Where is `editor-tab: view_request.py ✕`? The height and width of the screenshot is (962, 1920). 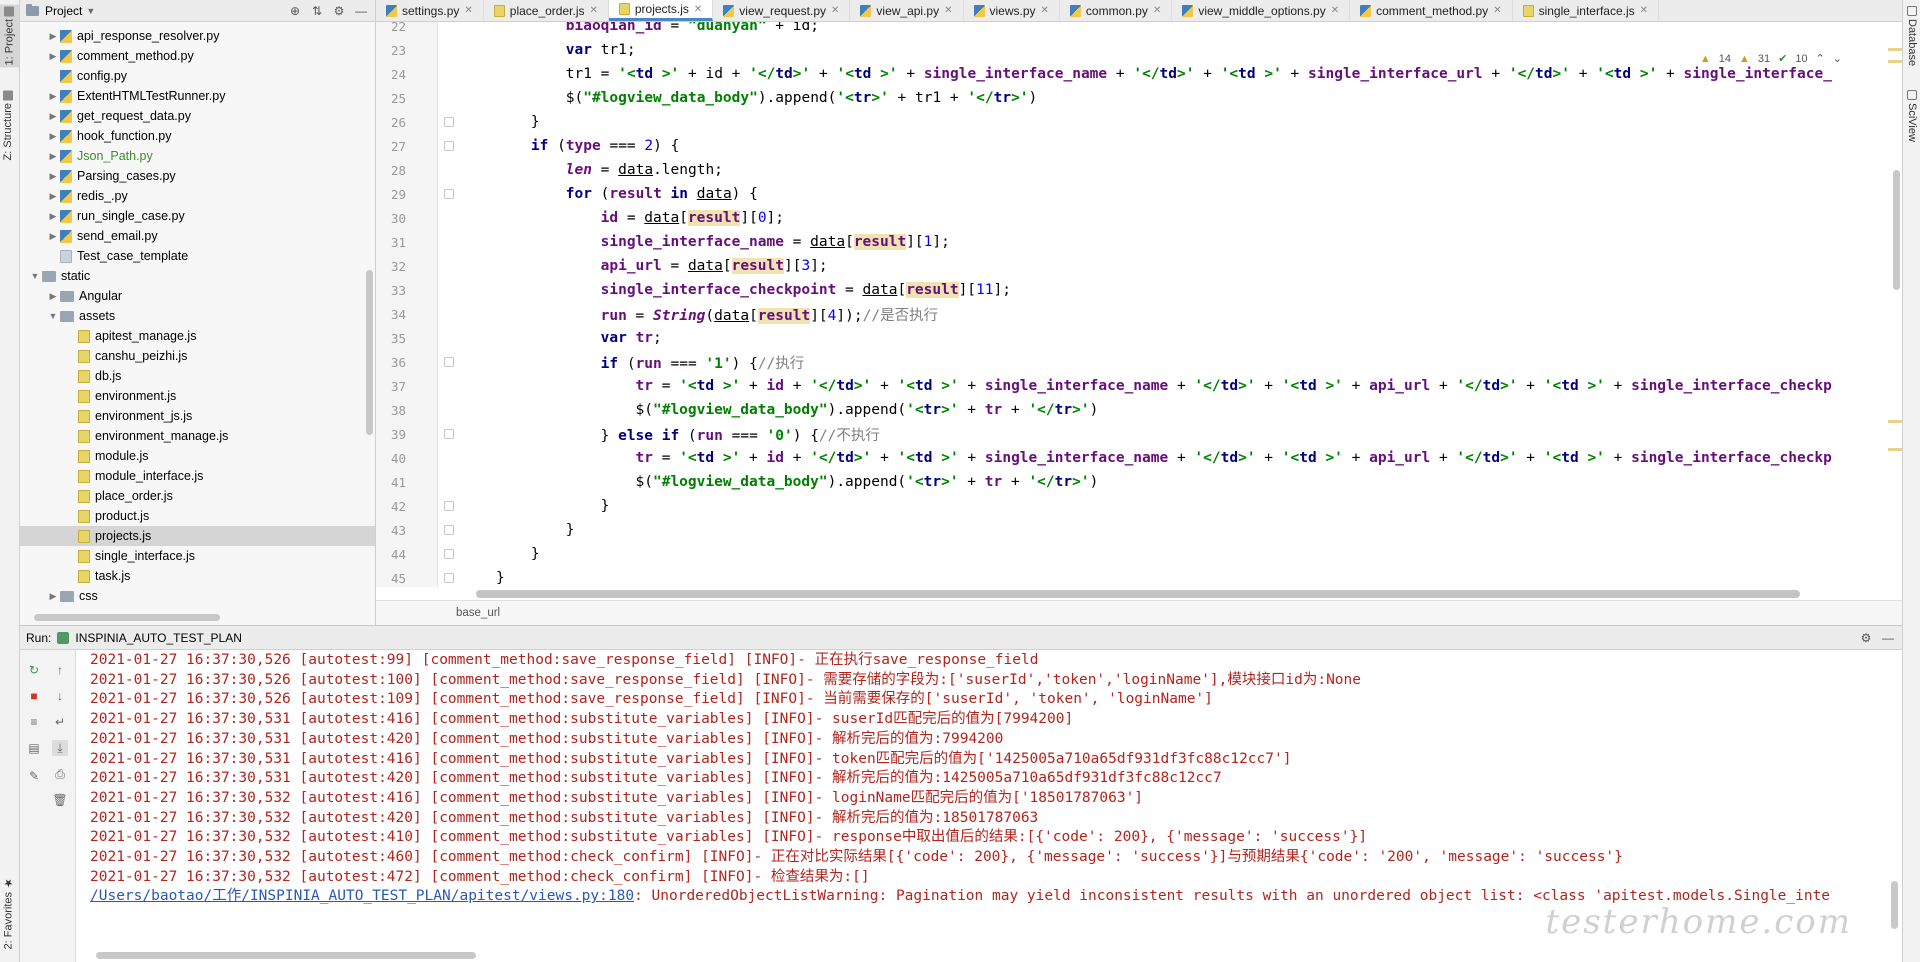 editor-tab: view_request.py ✕ is located at coordinates (782, 10).